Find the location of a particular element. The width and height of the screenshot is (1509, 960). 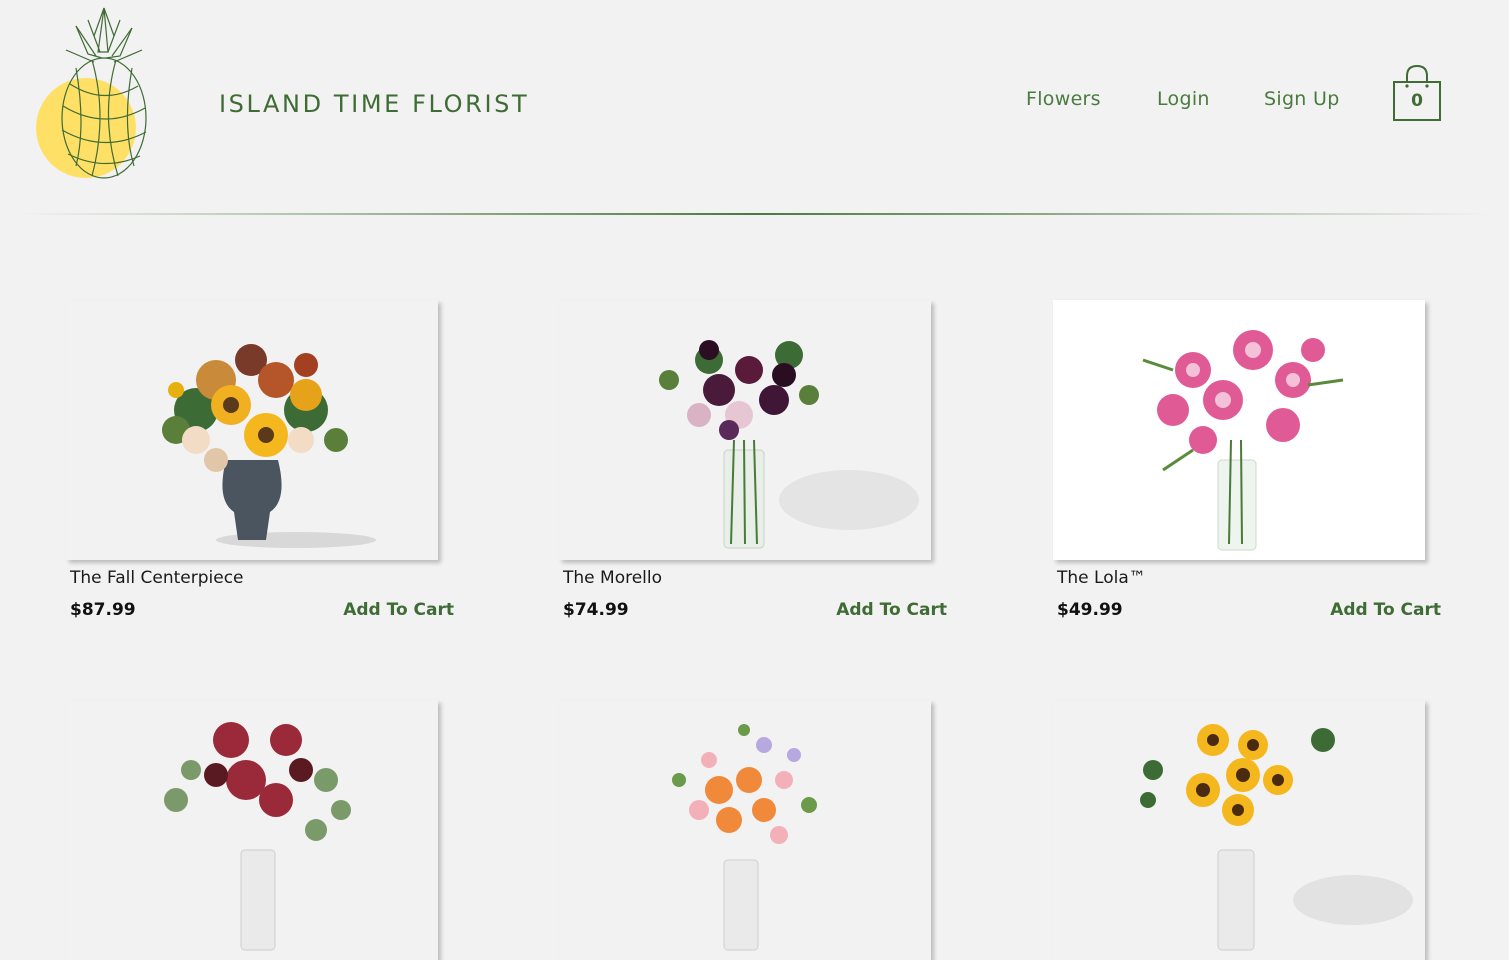

product-image-protea is located at coordinates (252, 830).